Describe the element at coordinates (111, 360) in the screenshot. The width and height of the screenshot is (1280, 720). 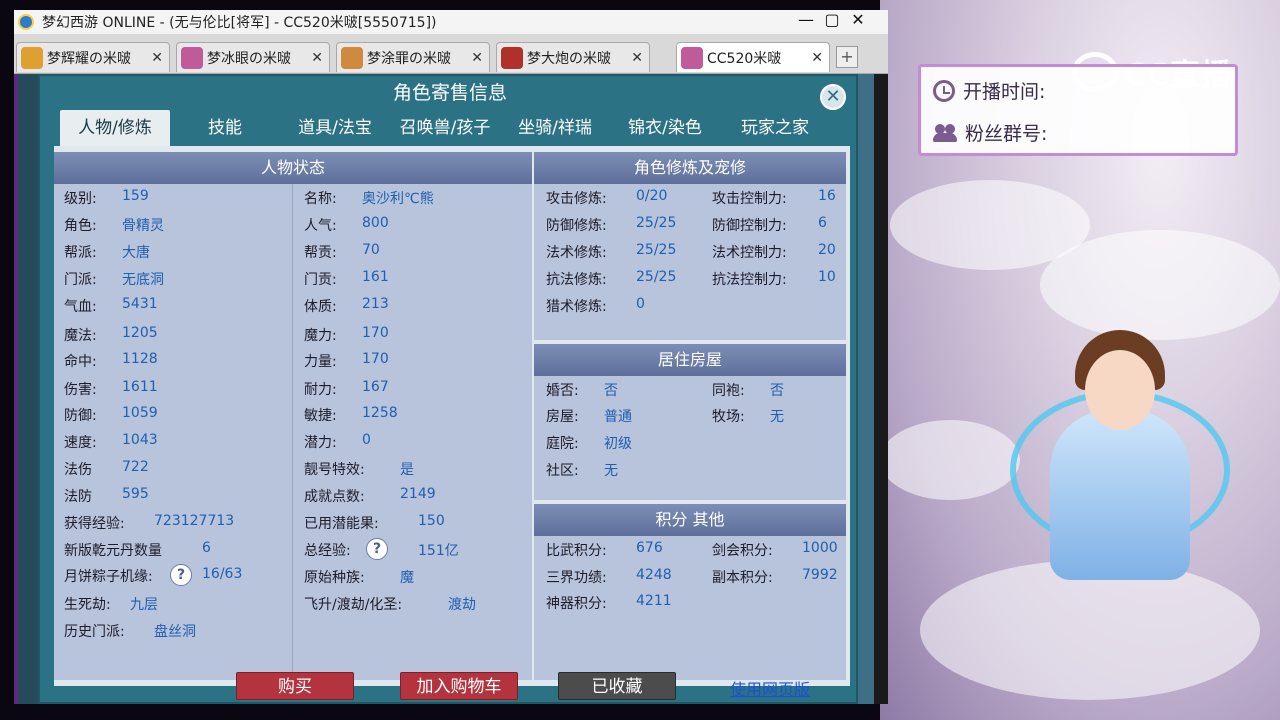
I see `stat-hit: 命中: 1128` at that location.